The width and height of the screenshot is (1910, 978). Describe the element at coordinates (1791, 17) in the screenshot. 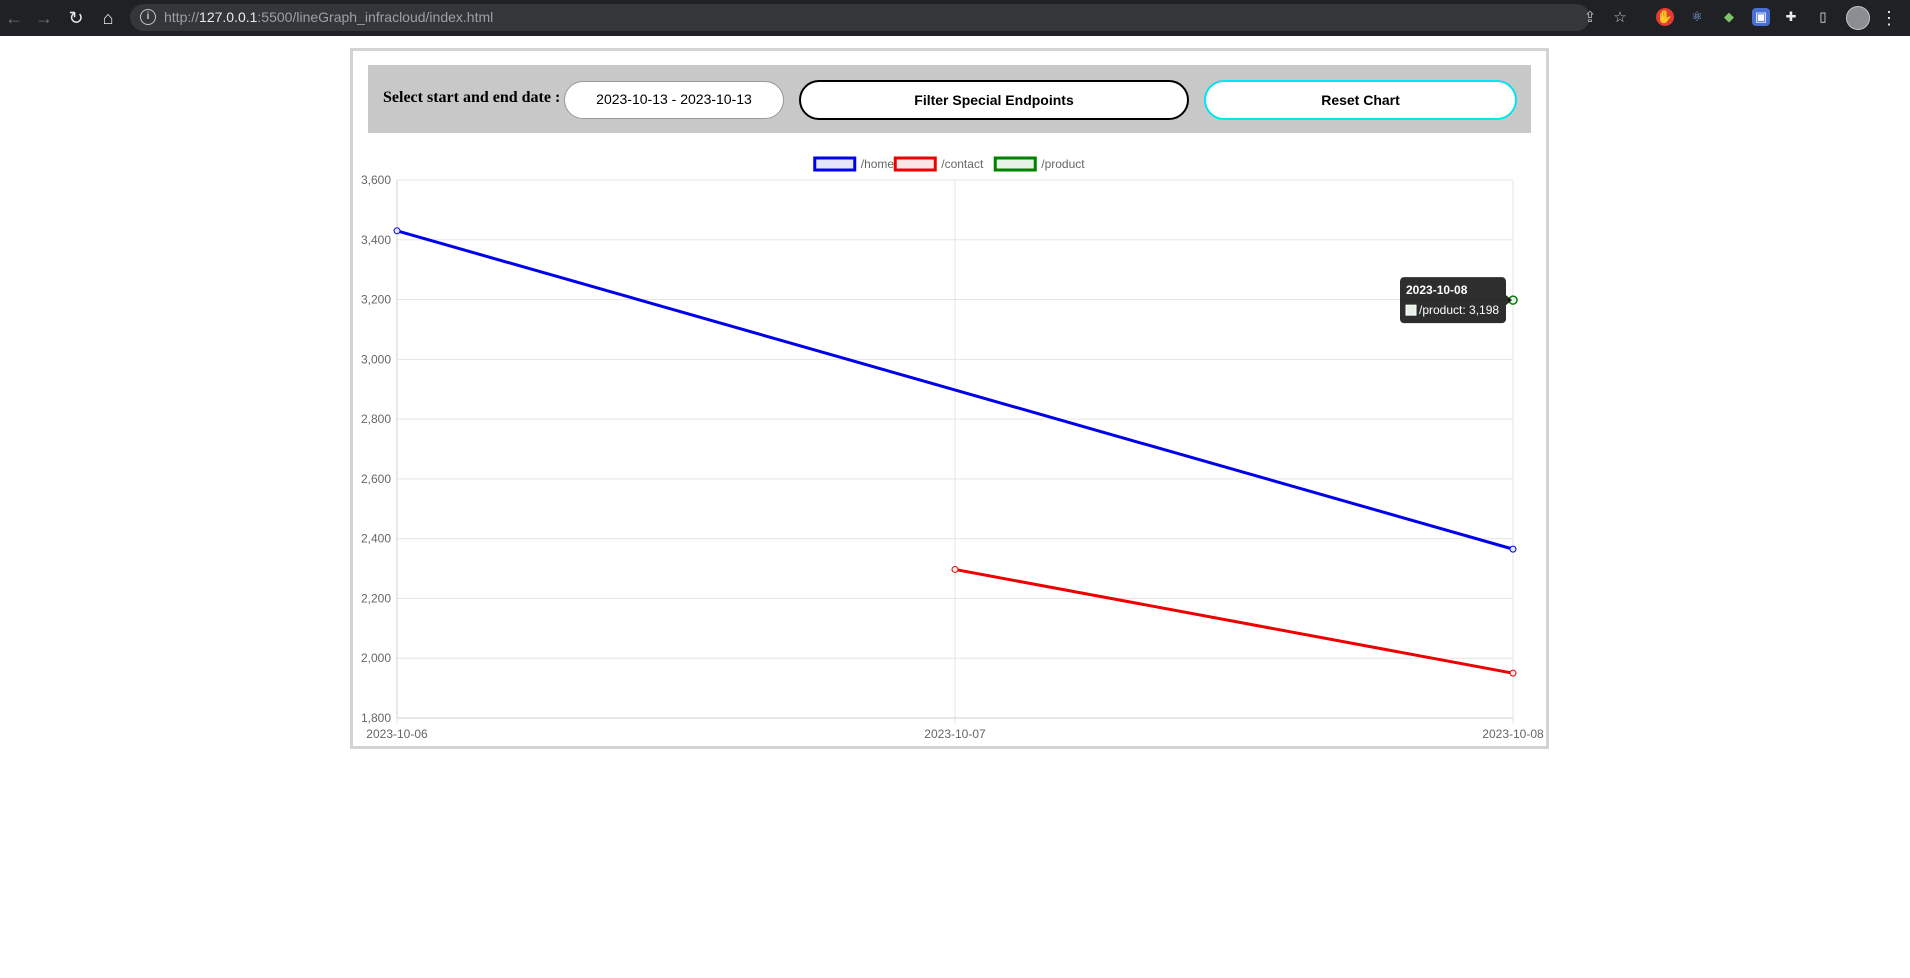

I see `puzzle-extensions-icon: ✚` at that location.